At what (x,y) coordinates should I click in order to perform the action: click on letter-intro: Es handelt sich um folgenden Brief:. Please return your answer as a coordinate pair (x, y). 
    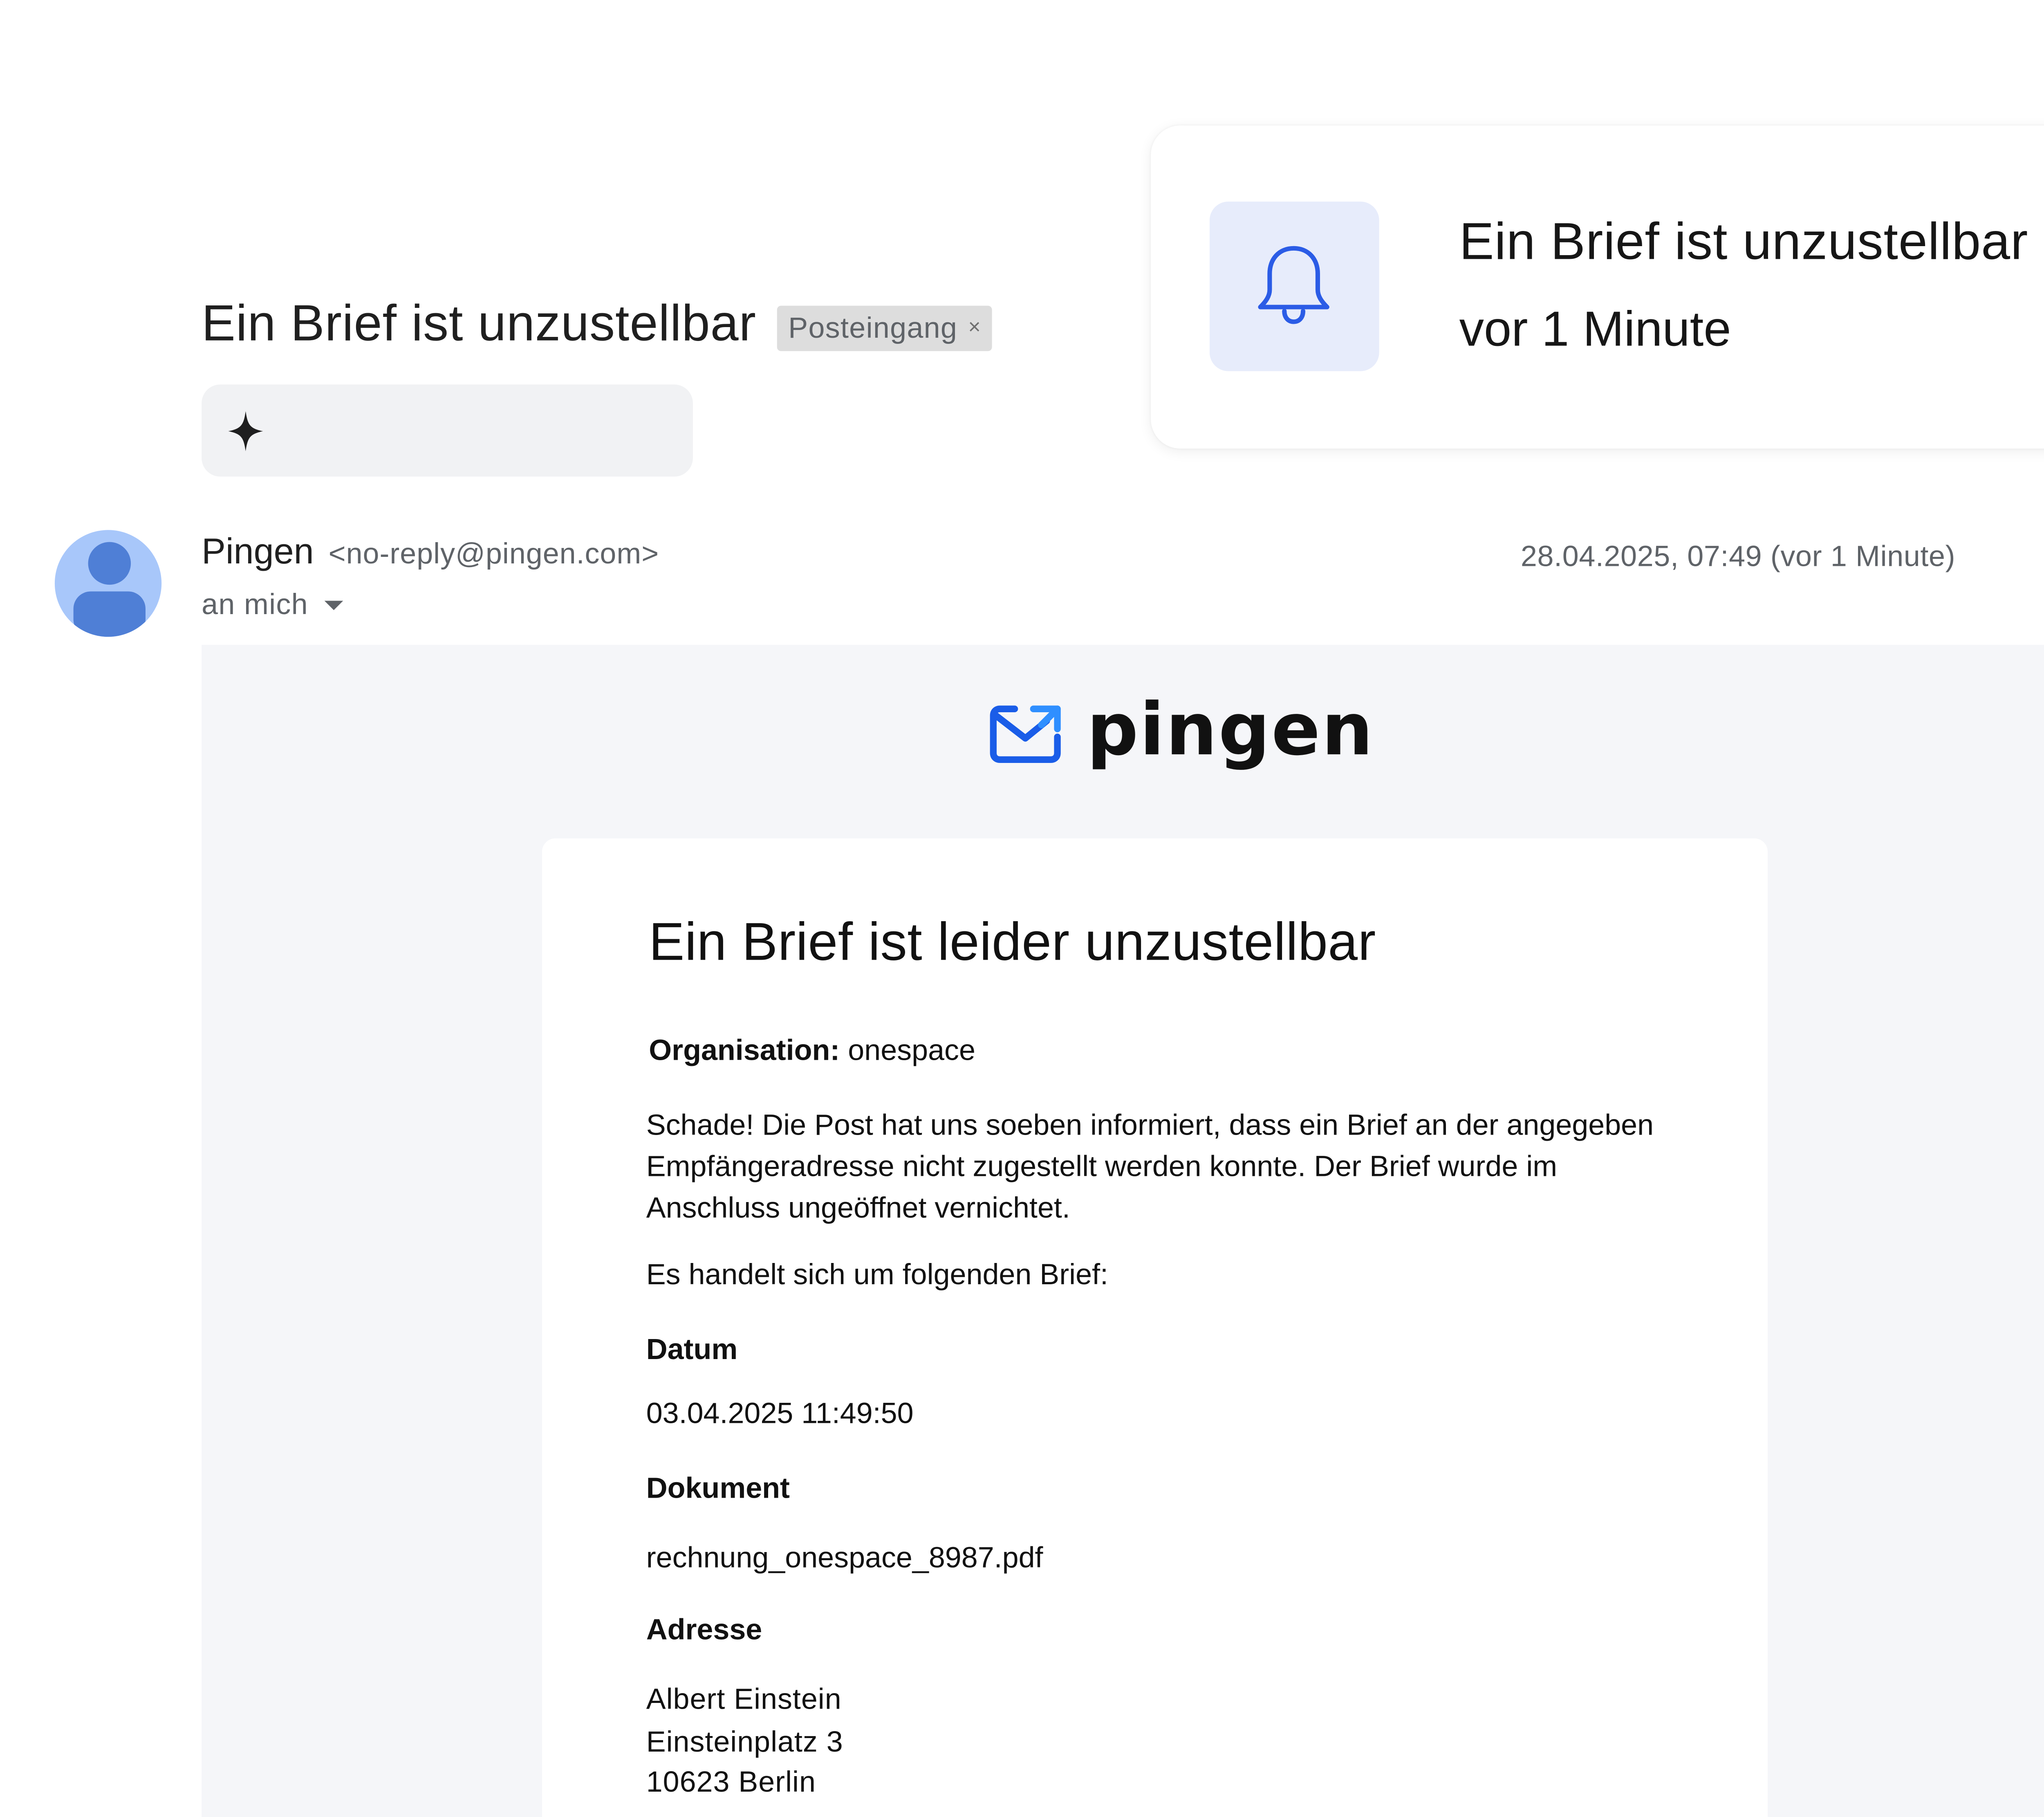
    Looking at the image, I should click on (877, 1274).